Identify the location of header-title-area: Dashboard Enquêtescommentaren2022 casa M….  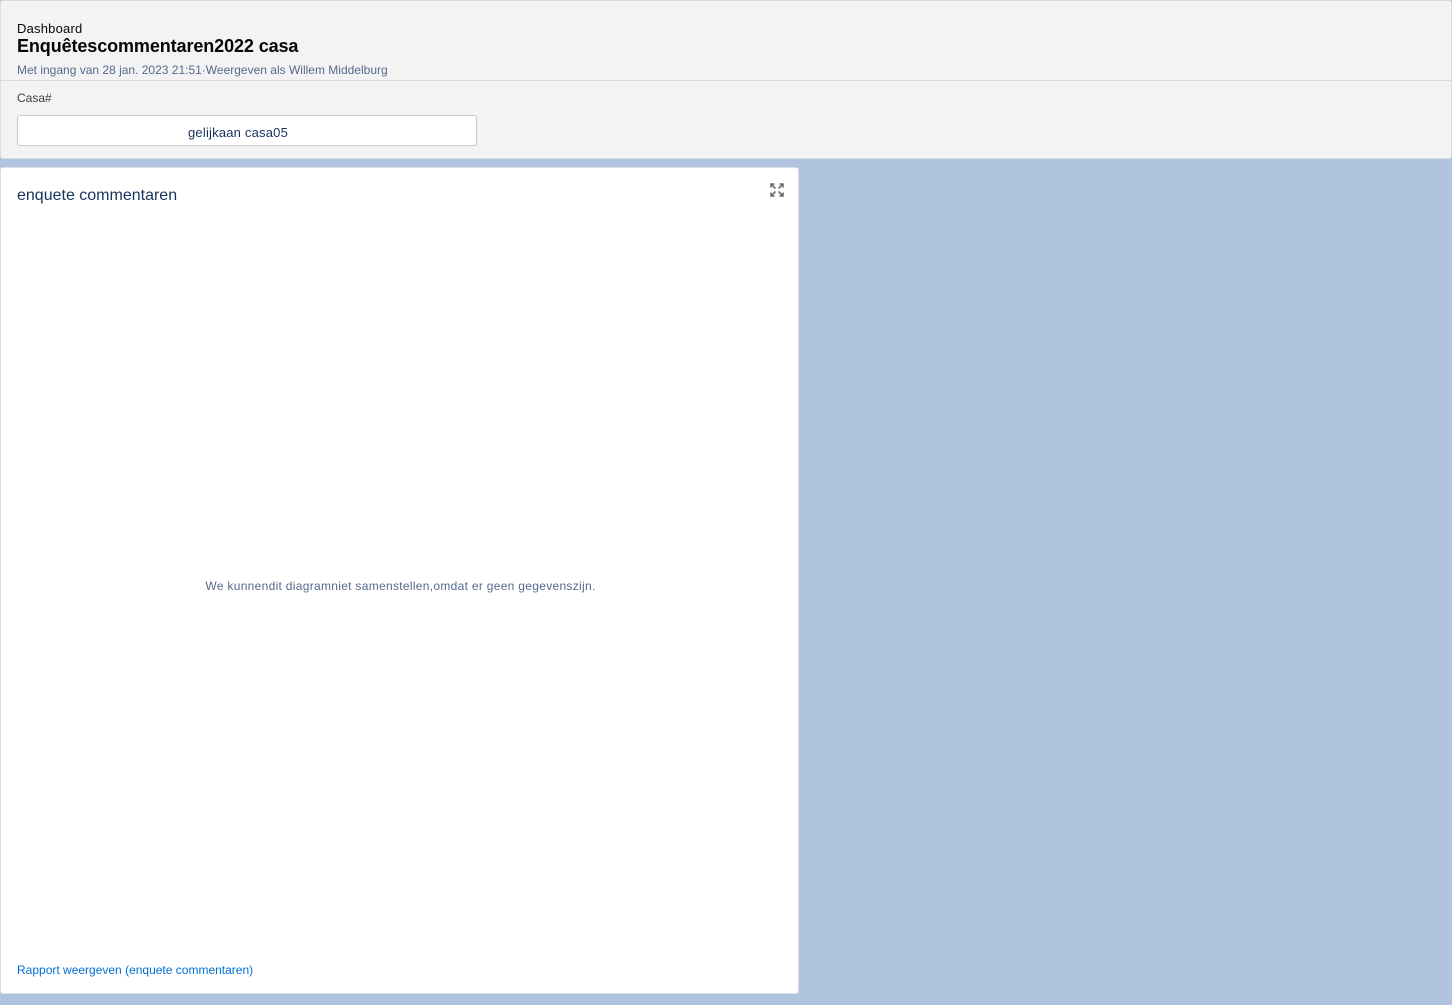
(726, 41).